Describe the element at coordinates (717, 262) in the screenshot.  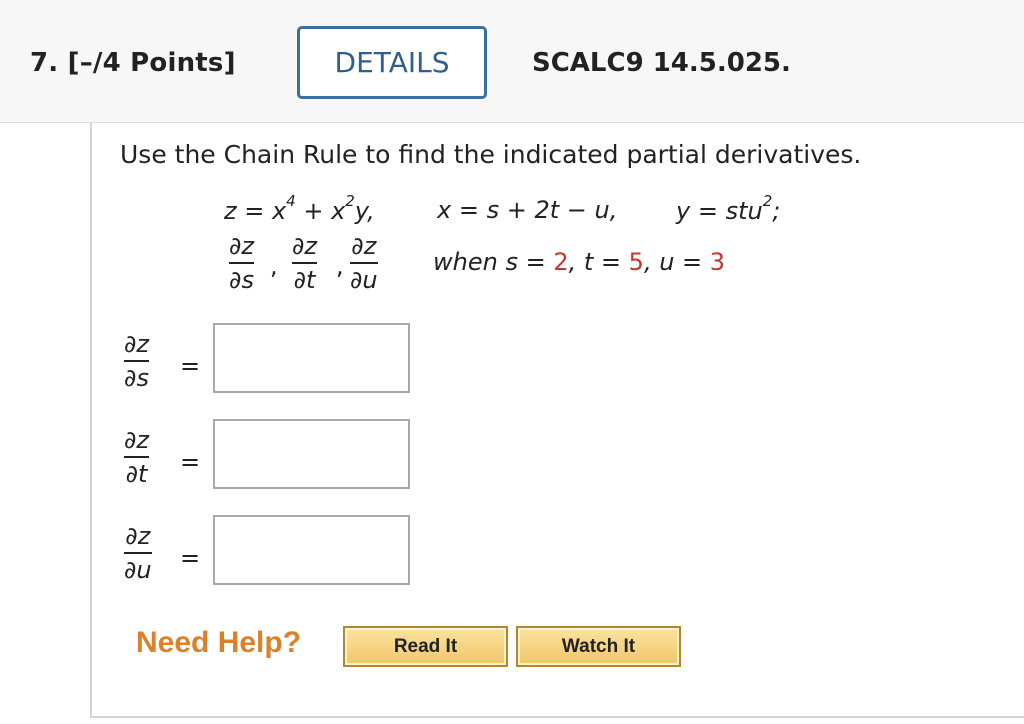
I see `u-value: 3` at that location.